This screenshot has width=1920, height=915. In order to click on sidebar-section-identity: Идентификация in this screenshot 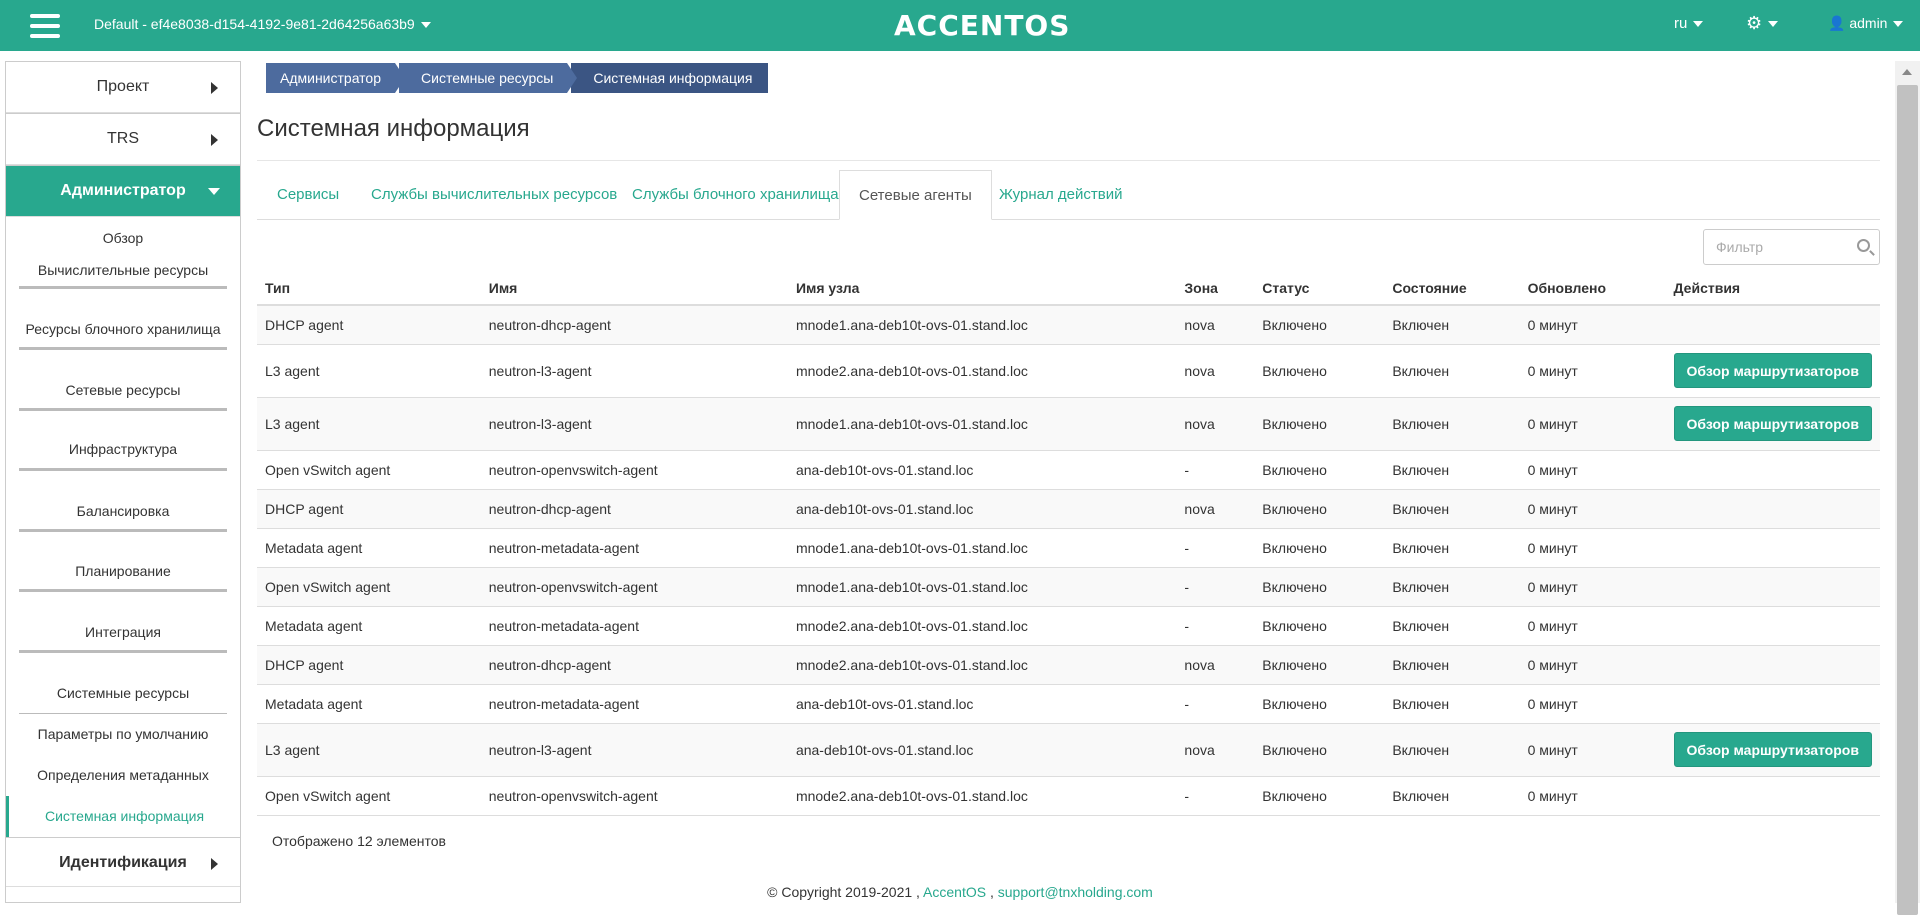, I will do `click(123, 862)`.